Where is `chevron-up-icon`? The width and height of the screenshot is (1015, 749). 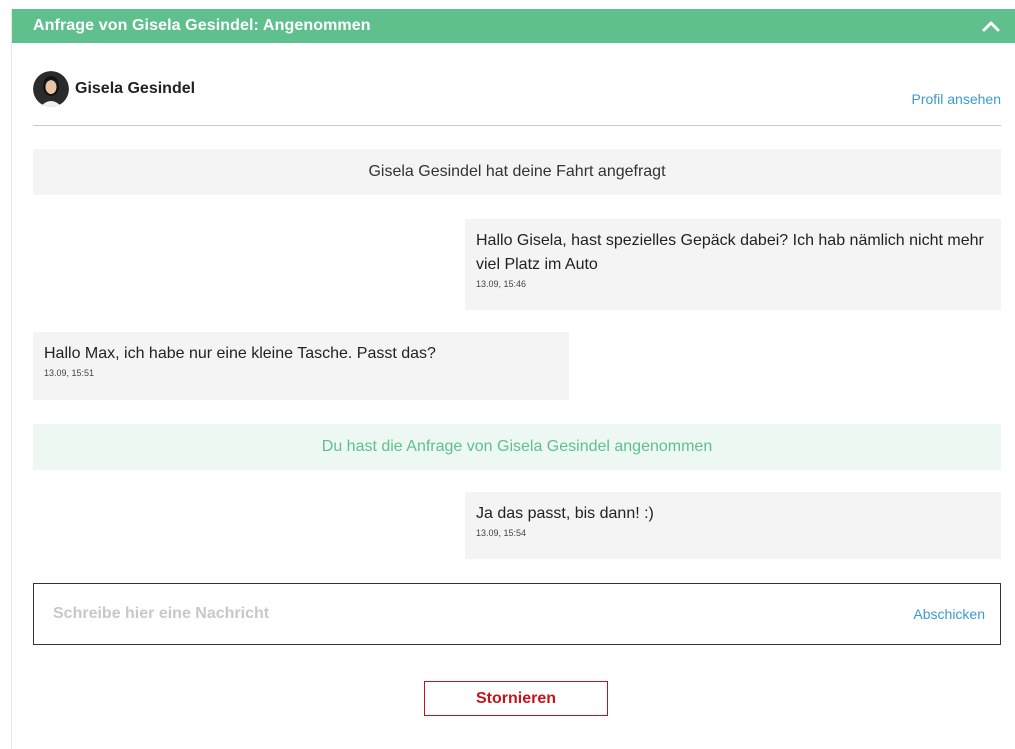 chevron-up-icon is located at coordinates (991, 26).